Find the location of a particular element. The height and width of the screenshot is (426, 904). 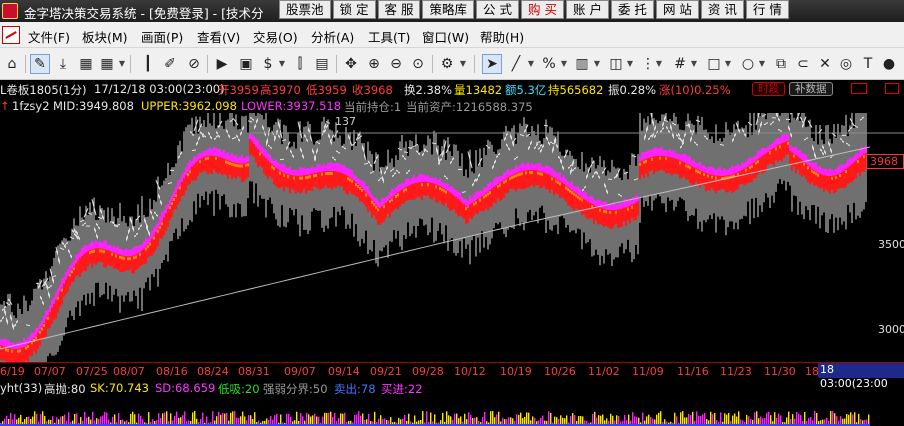

crosshair-time-tag: 18 03:00(23:00 is located at coordinates (861, 376).